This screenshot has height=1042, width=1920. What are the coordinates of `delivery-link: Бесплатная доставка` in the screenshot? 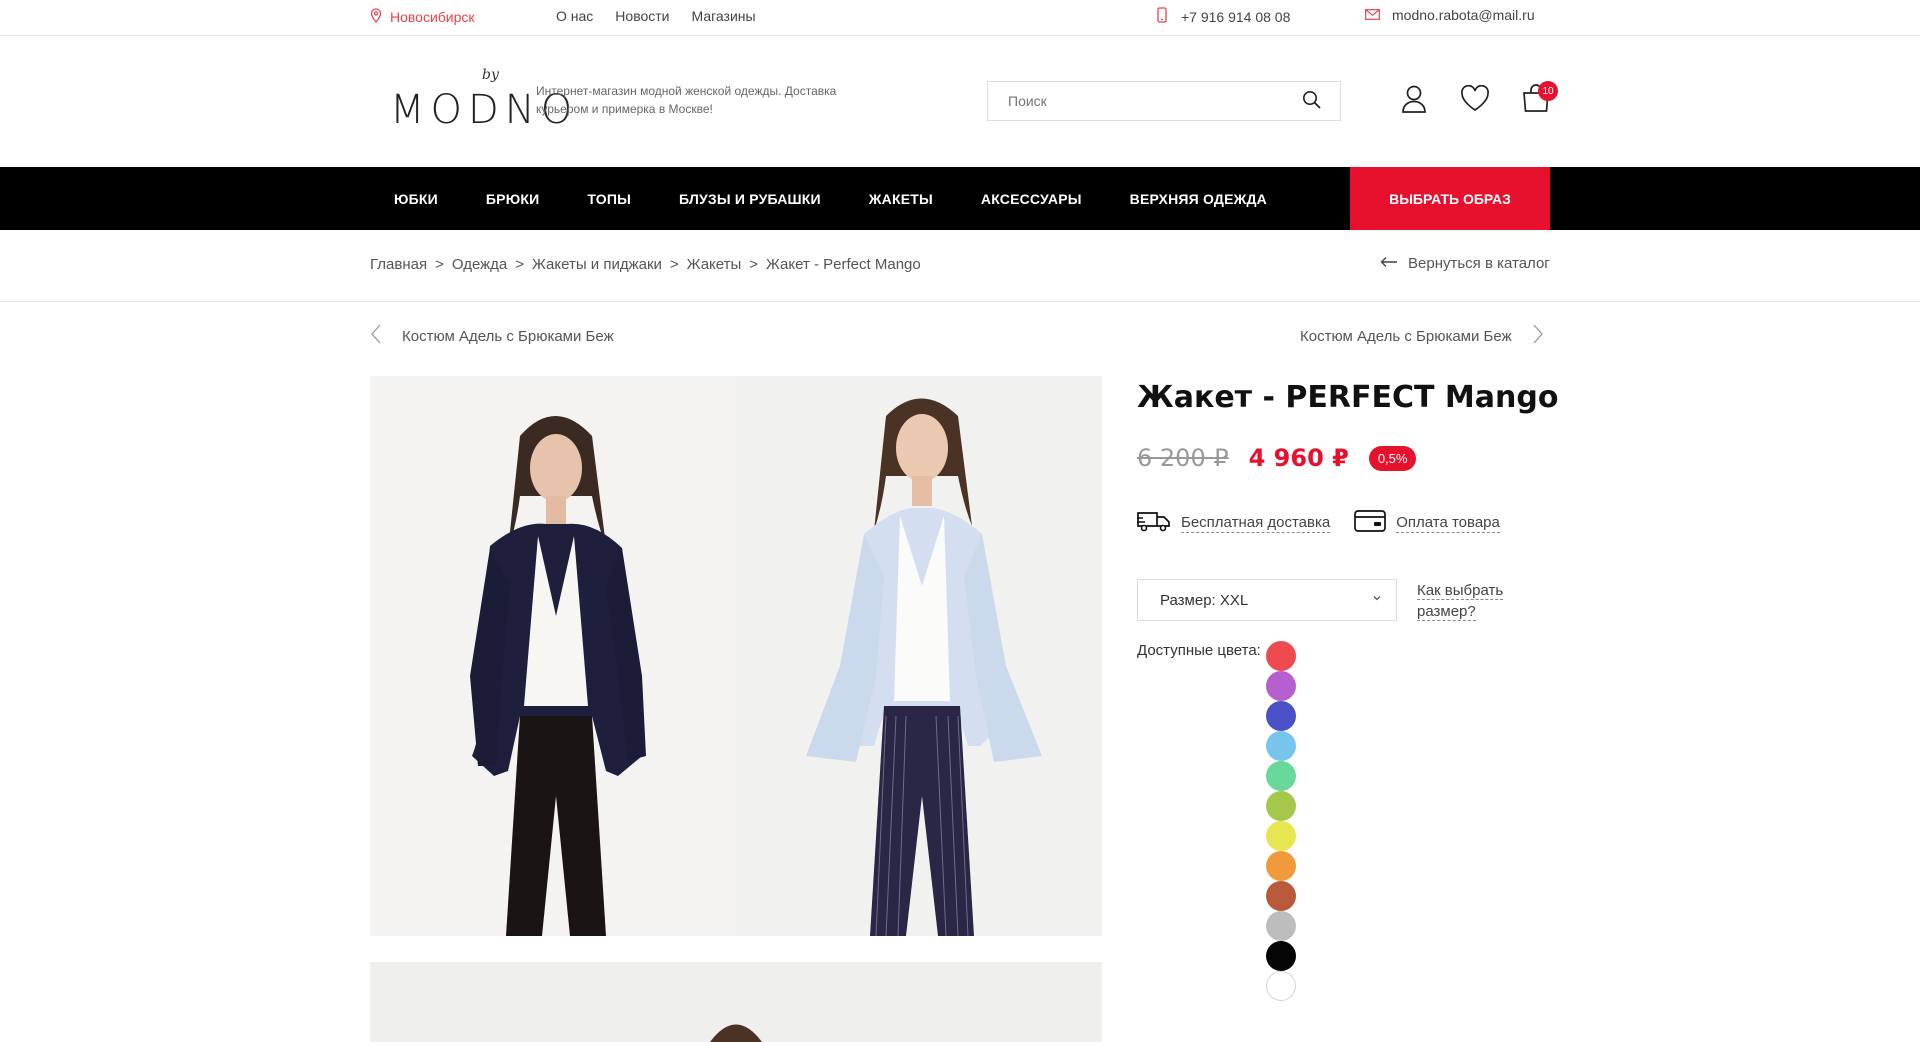 It's located at (1234, 523).